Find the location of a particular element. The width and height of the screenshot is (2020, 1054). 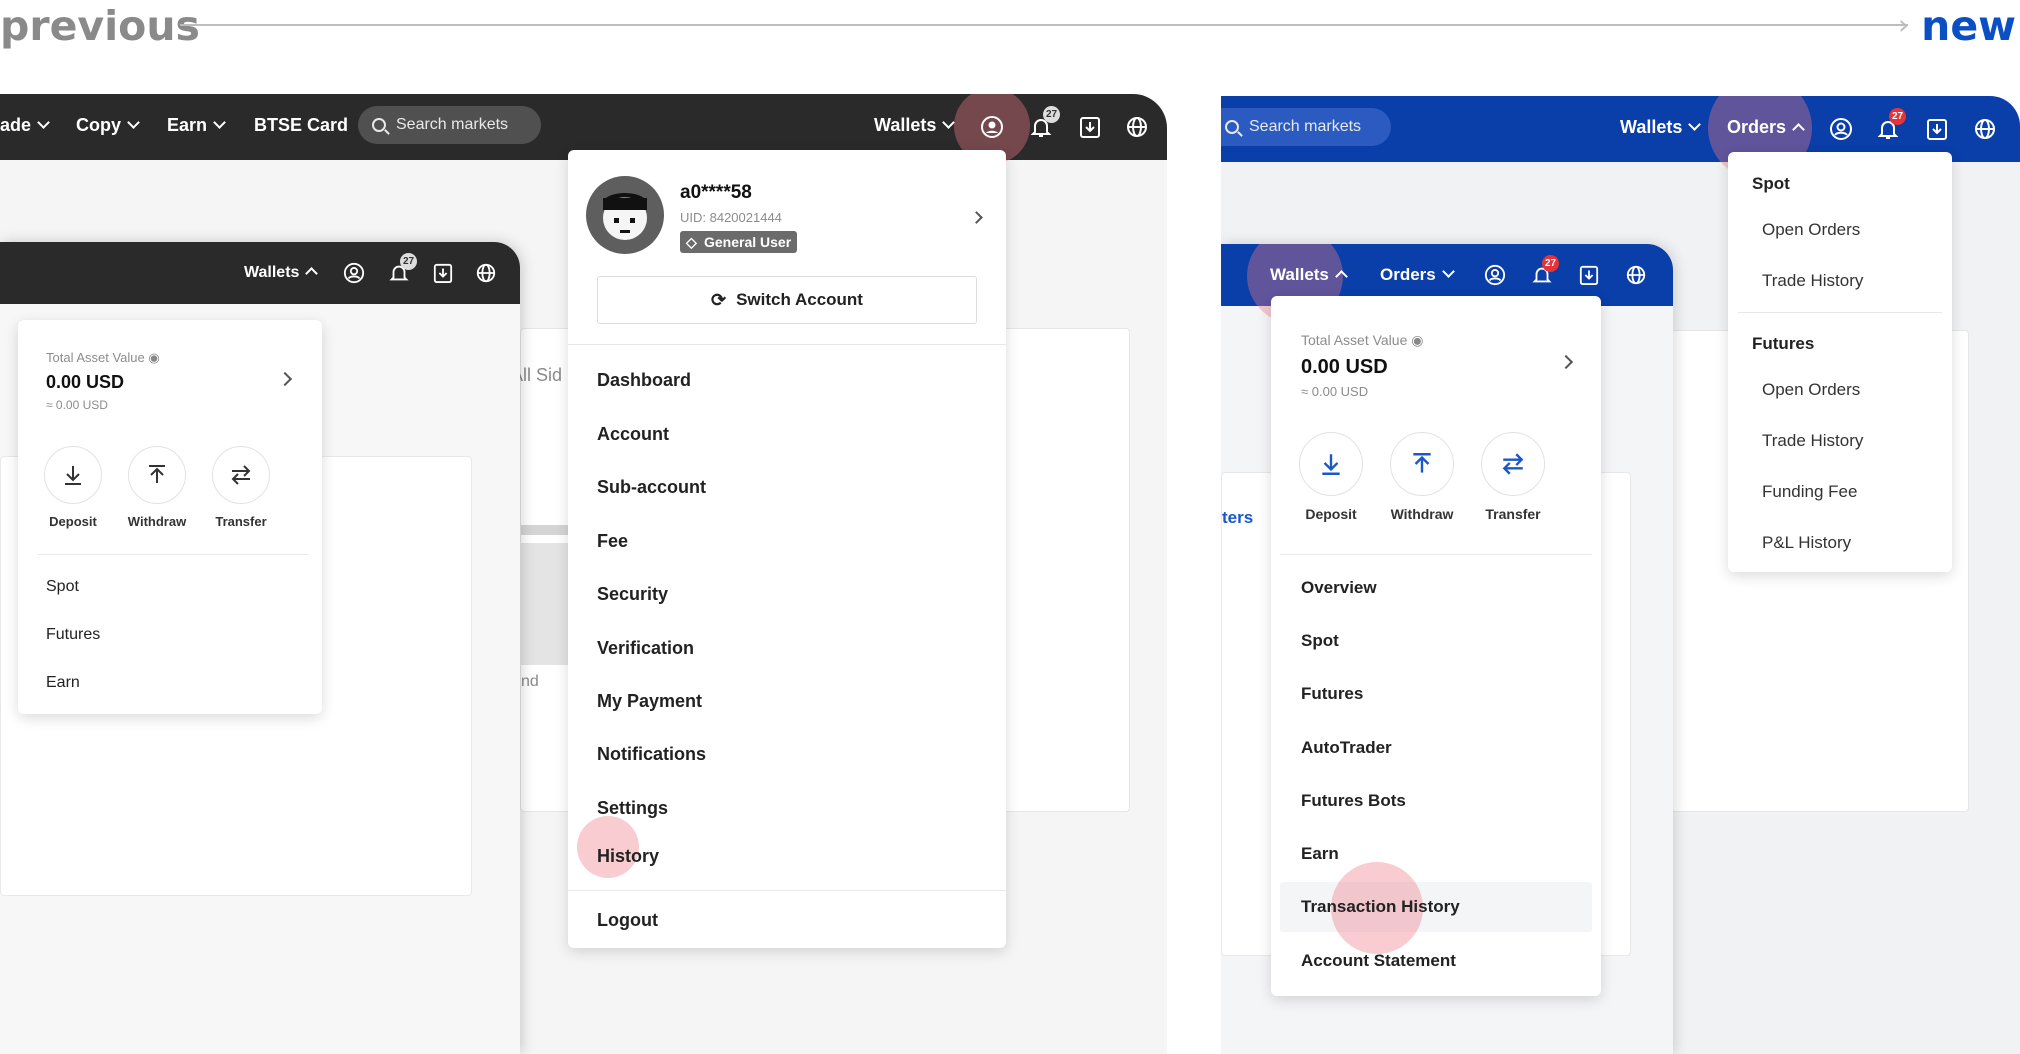

user-type-badge: ◇ General User is located at coordinates (739, 242).